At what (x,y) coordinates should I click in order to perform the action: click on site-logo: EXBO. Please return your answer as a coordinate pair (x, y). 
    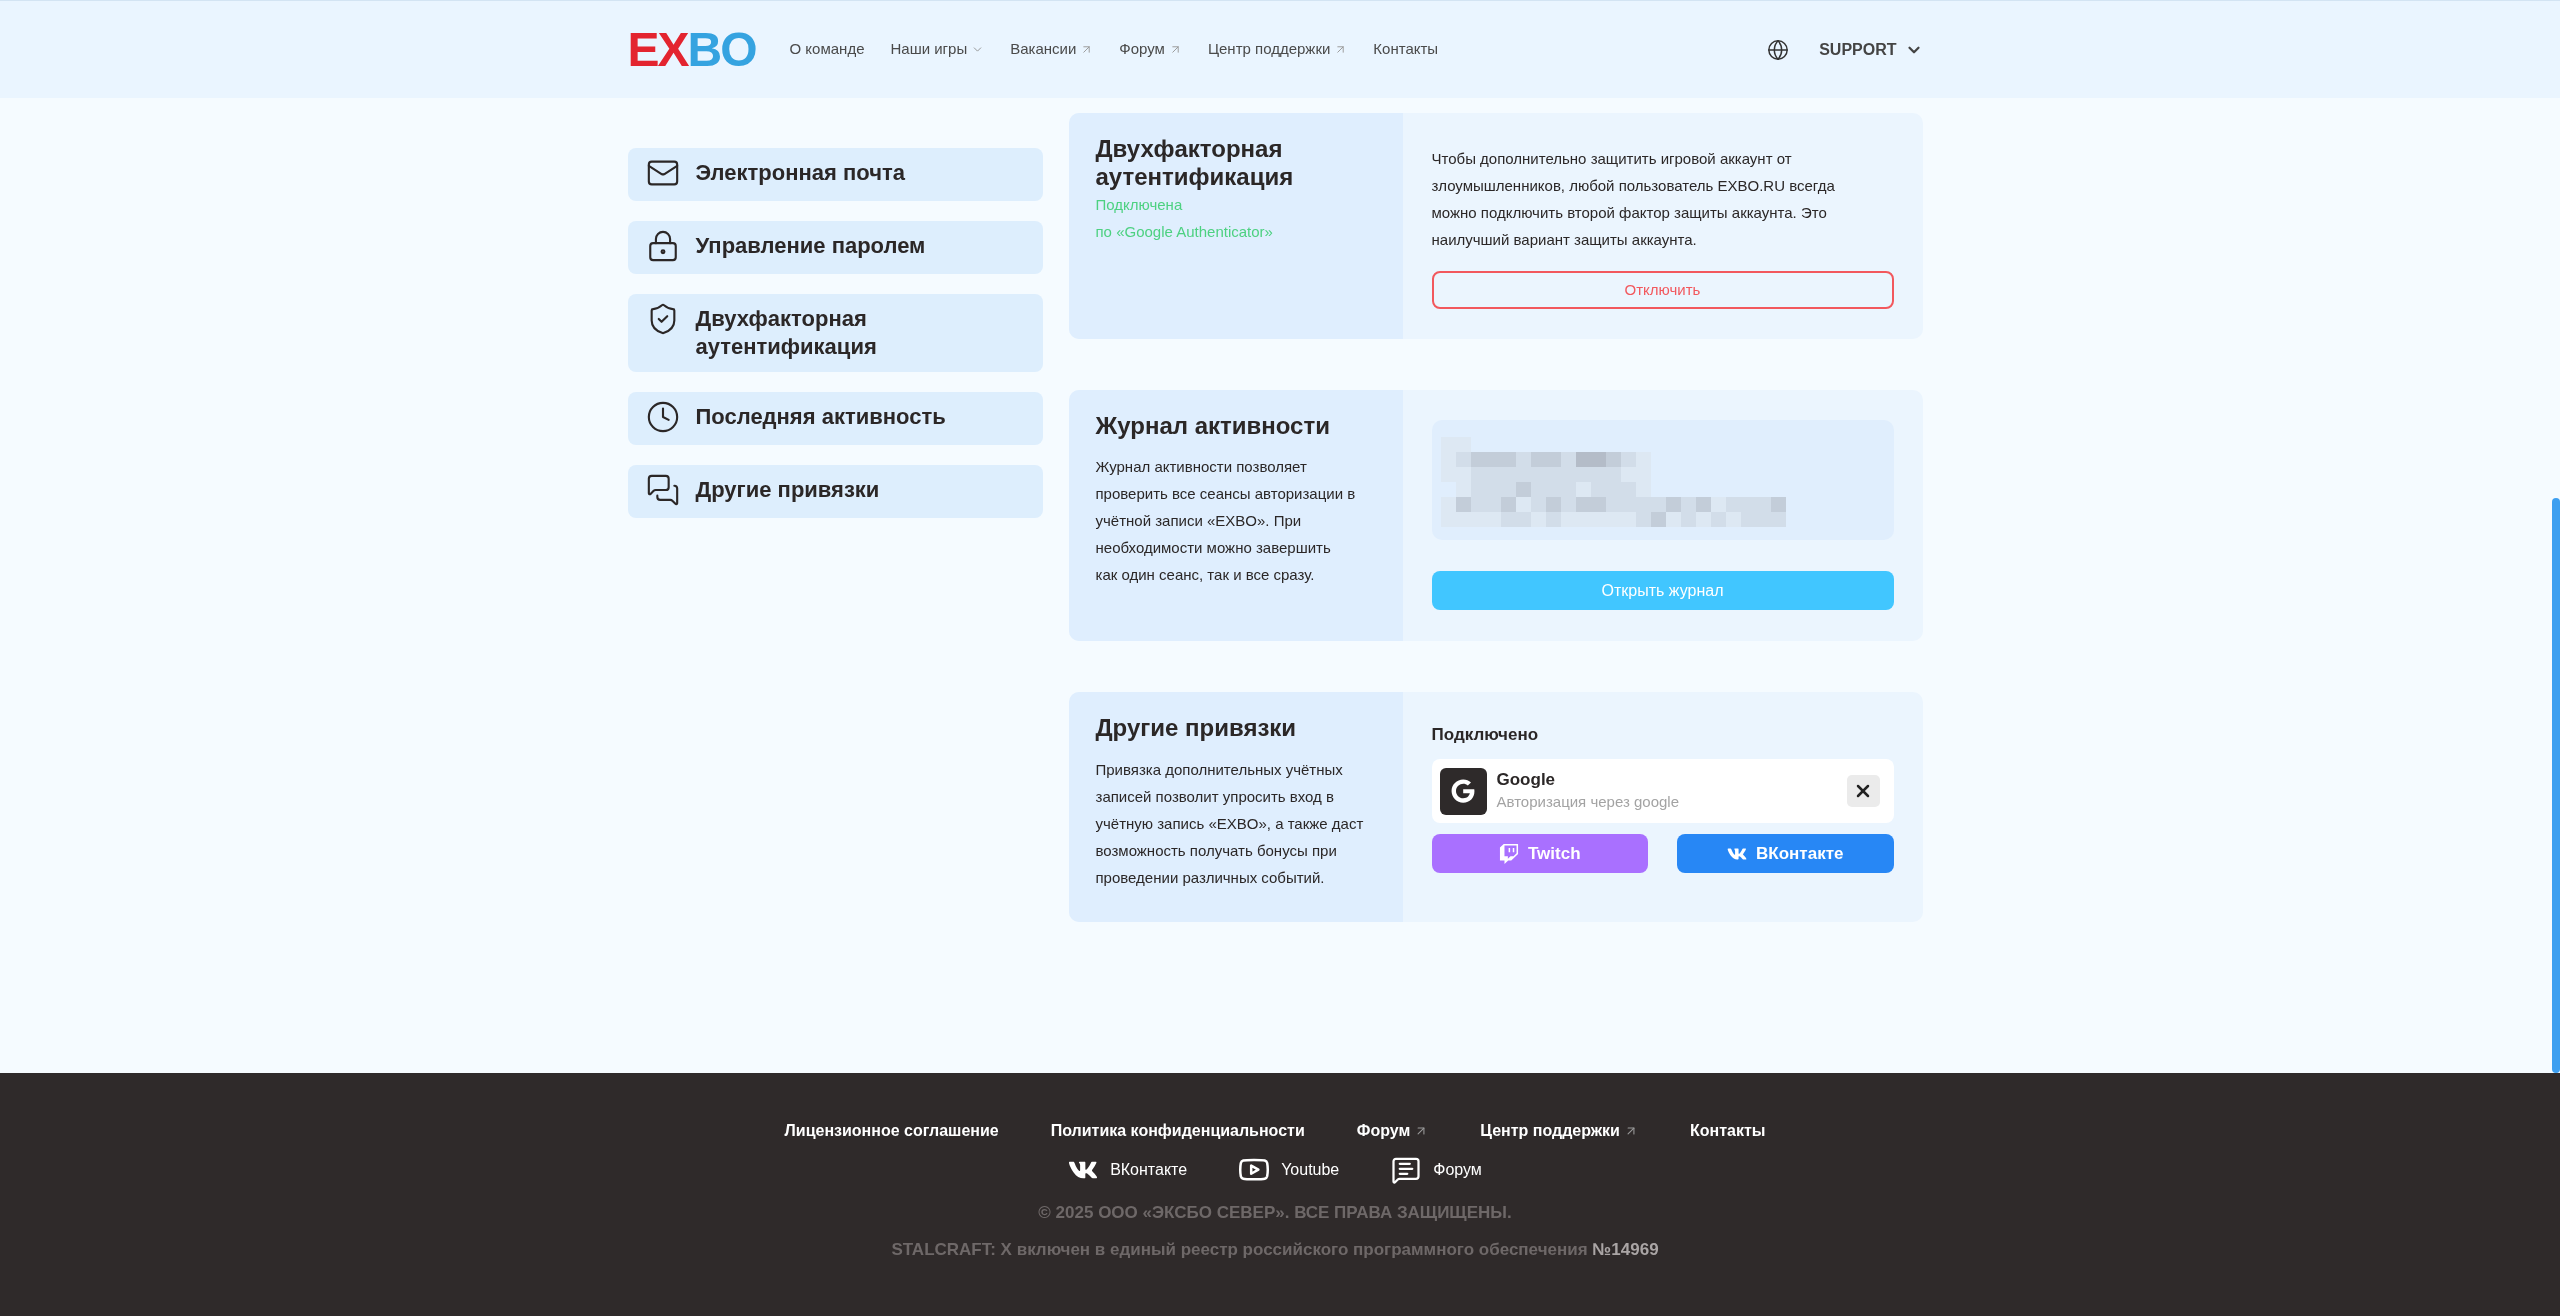
    Looking at the image, I should click on (691, 49).